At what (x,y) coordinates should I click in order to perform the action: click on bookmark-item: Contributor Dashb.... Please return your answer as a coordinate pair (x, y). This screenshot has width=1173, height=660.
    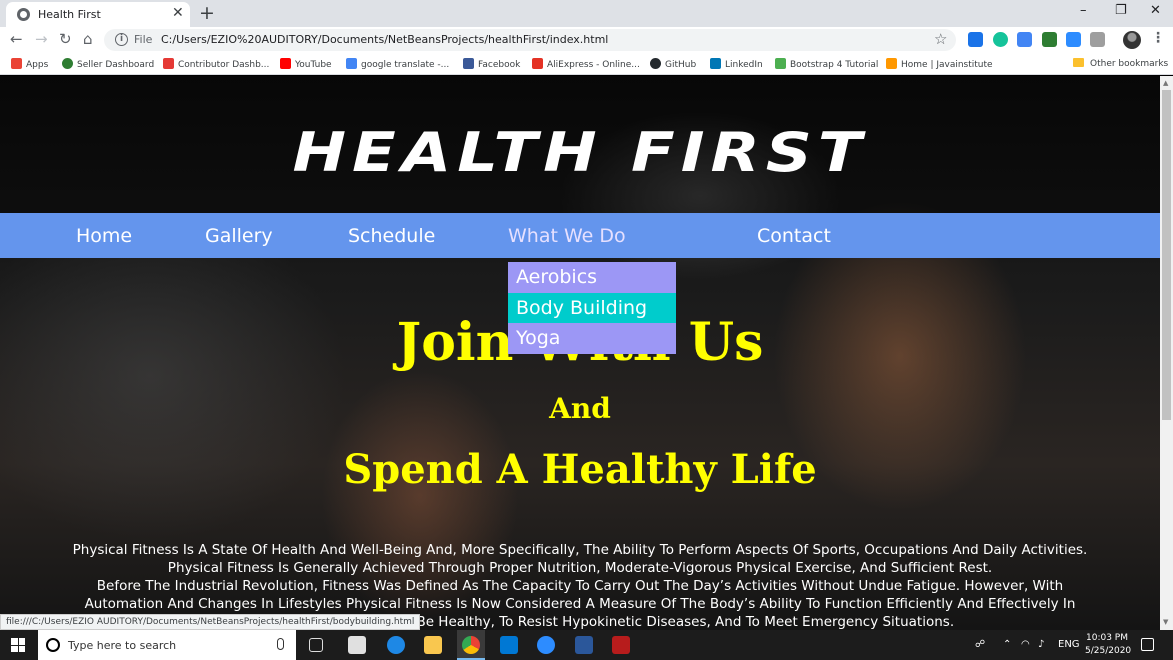
    Looking at the image, I should click on (216, 64).